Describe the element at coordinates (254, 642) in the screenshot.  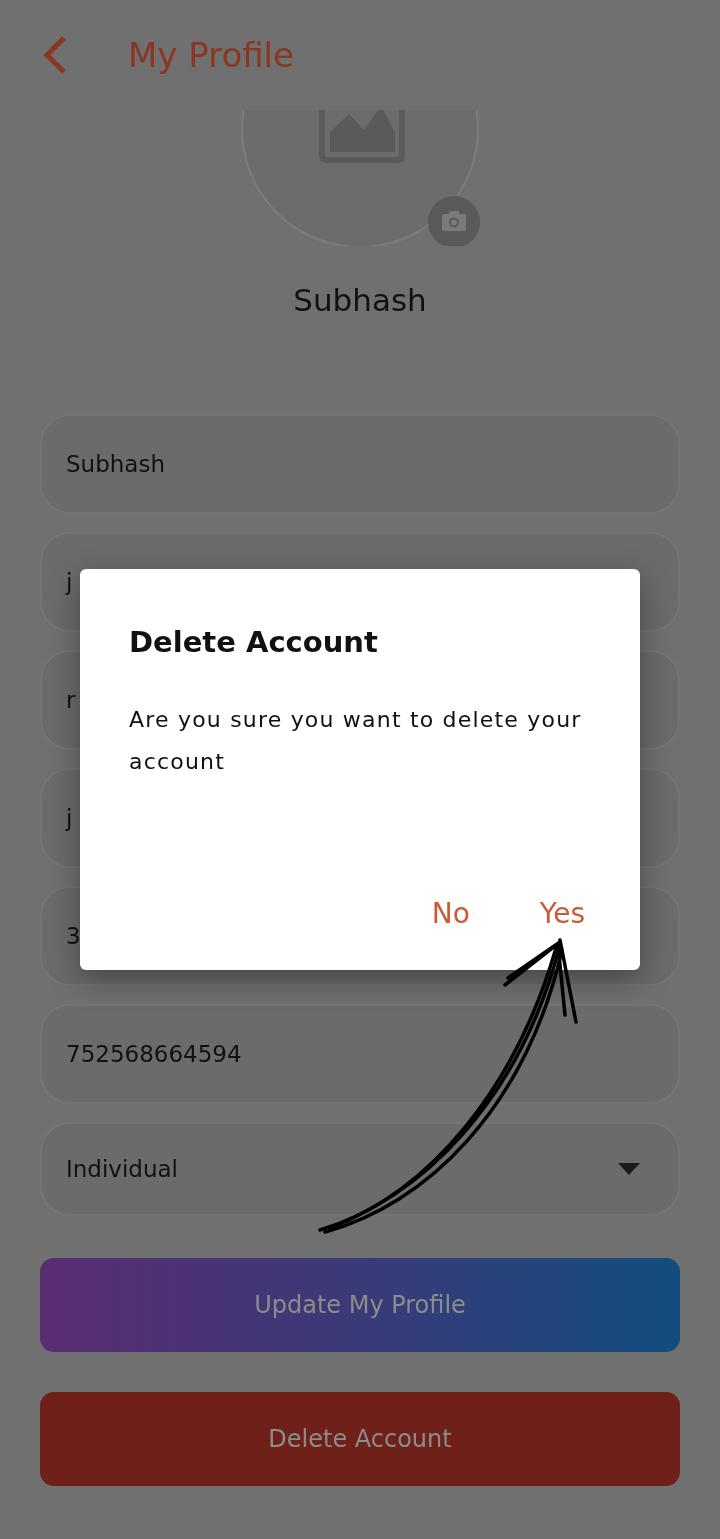
I see `dialog-title: Delete Account` at that location.